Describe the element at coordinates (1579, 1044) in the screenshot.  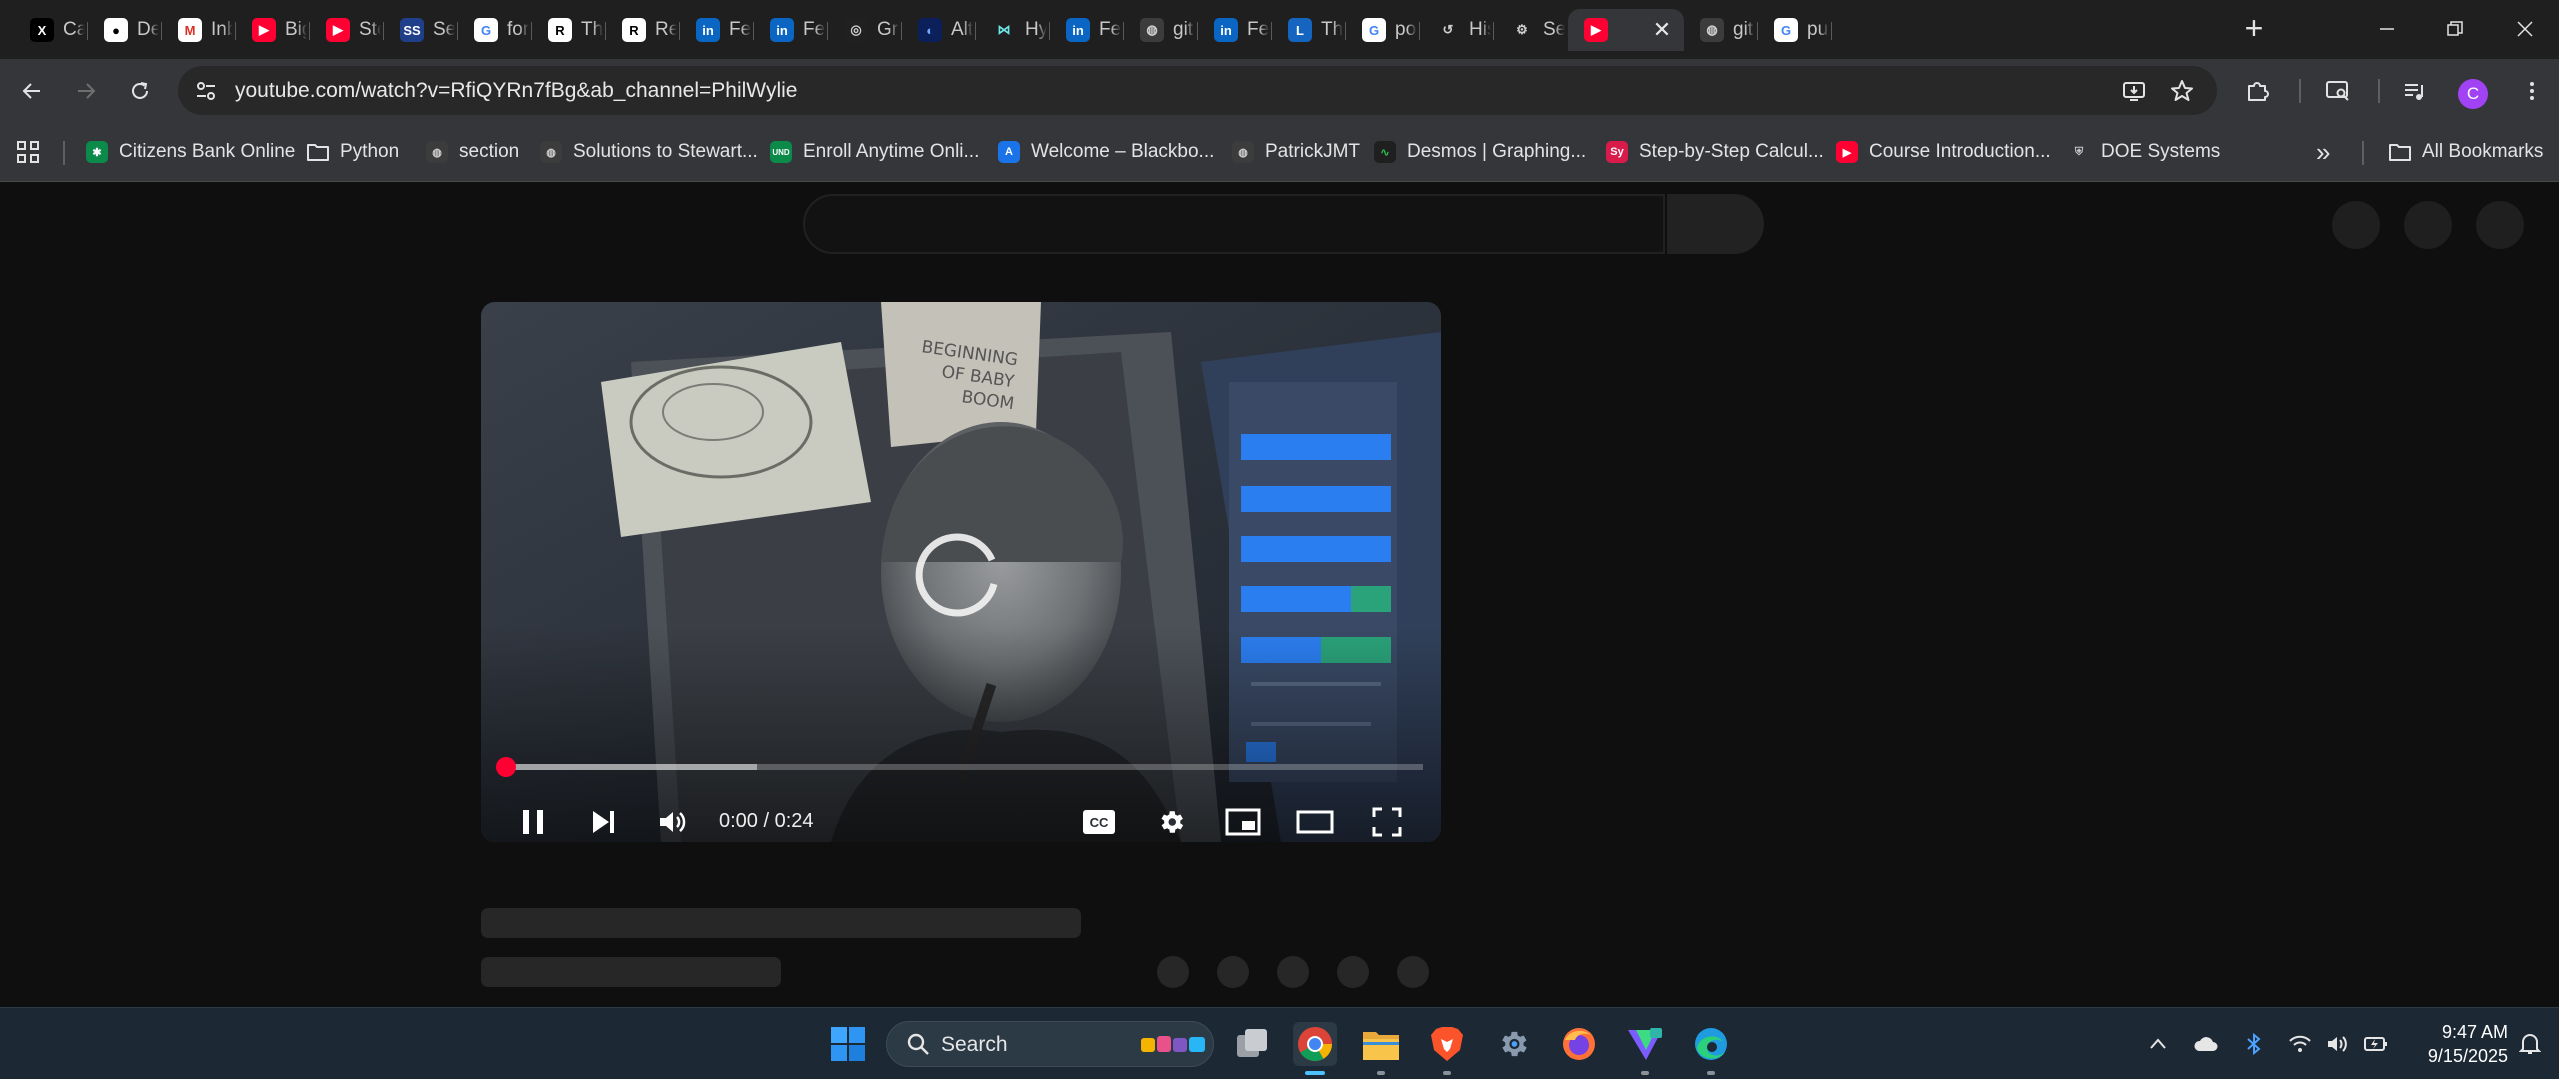
I see `taskbar-firefox` at that location.